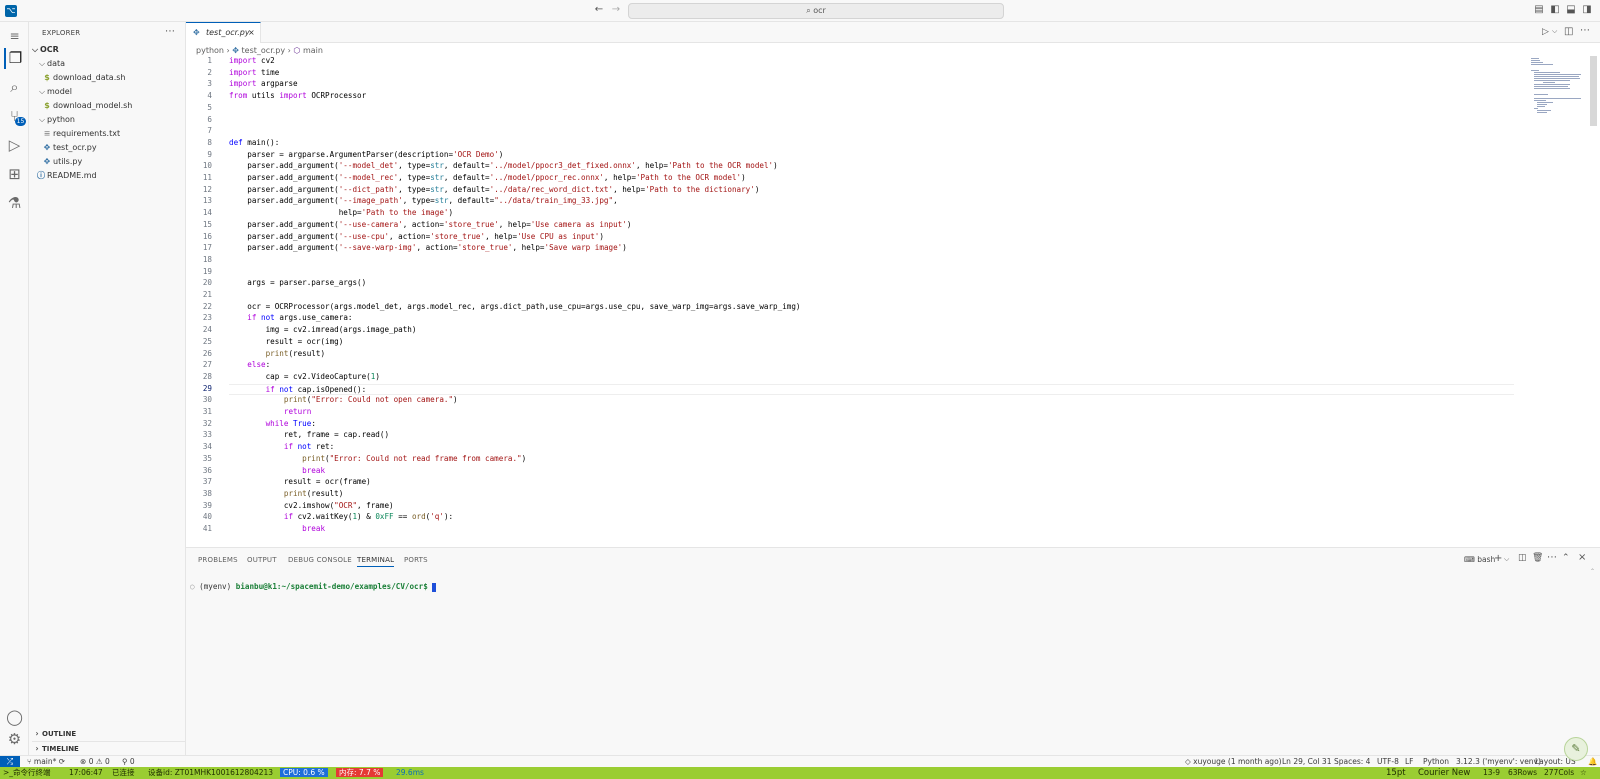  I want to click on breadcrumb-file: test_ocr.py, so click(264, 50).